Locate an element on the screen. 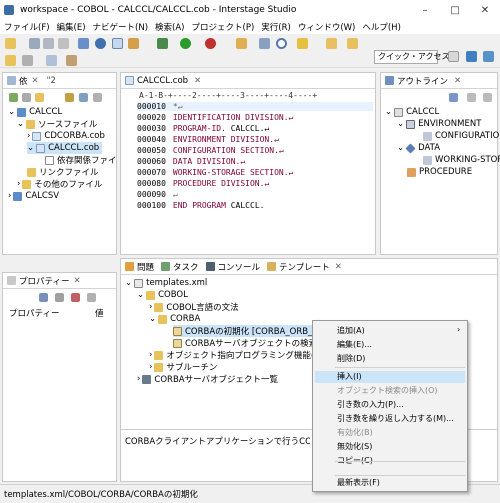 Image resolution: width=500 pixels, height=503 pixels. outline-item-working-storage: WORKING-STORA is located at coordinates (461, 160).